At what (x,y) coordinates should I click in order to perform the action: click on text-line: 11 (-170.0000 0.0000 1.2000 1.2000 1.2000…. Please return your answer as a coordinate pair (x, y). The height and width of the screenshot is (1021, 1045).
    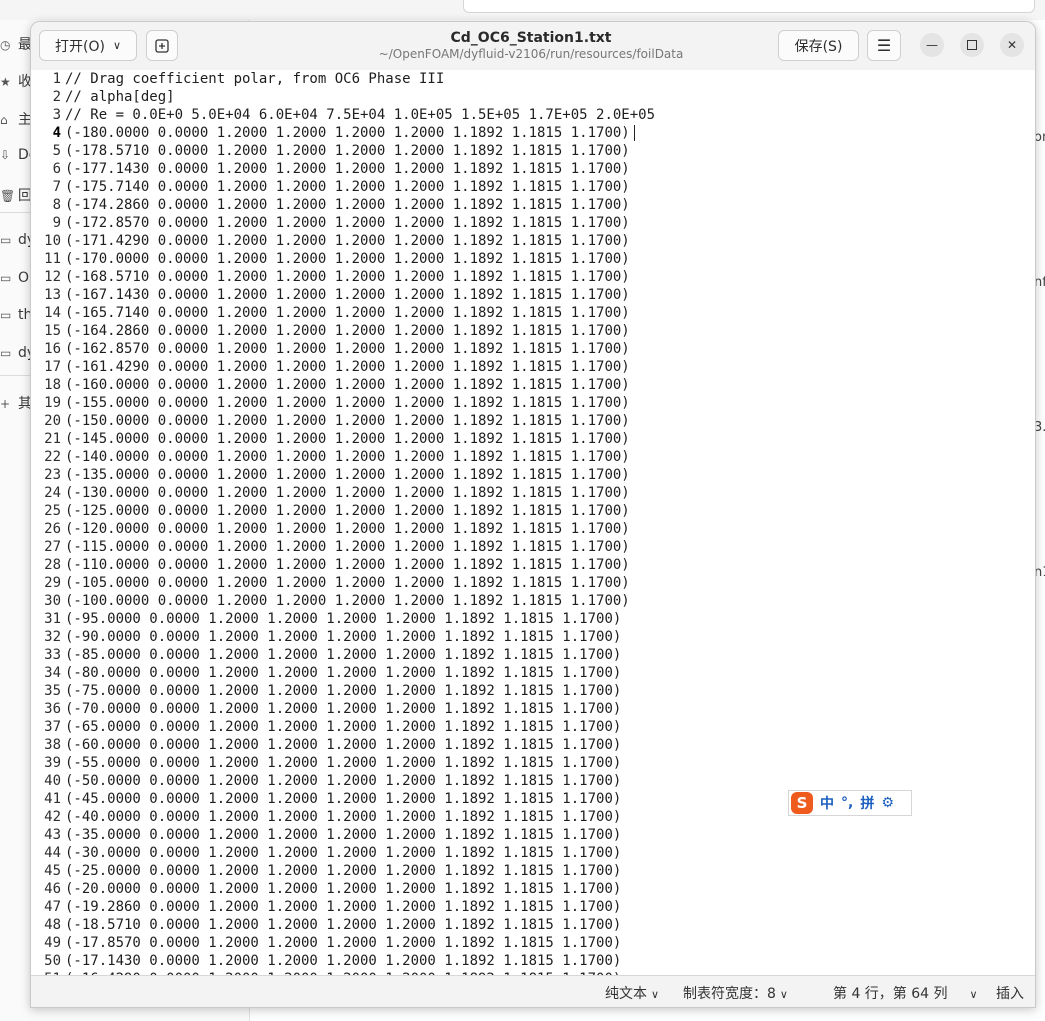
    Looking at the image, I should click on (533, 259).